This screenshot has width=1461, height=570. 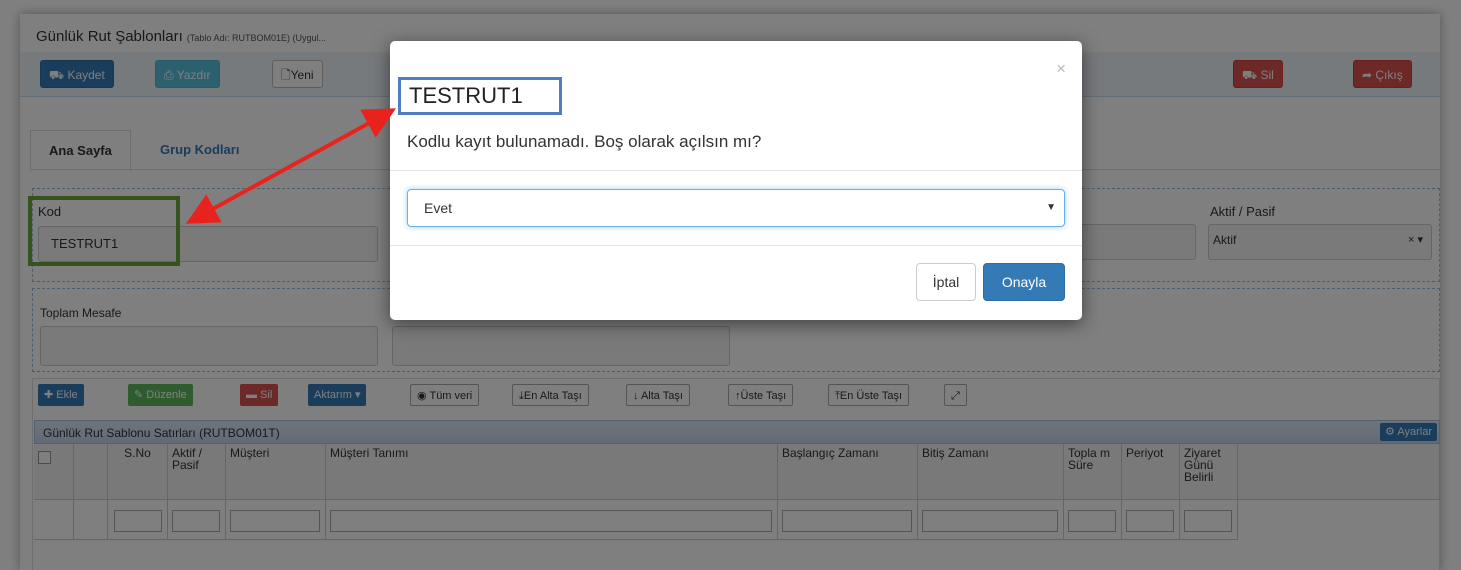 I want to click on double-arrow-line, so click(x=291, y=166).